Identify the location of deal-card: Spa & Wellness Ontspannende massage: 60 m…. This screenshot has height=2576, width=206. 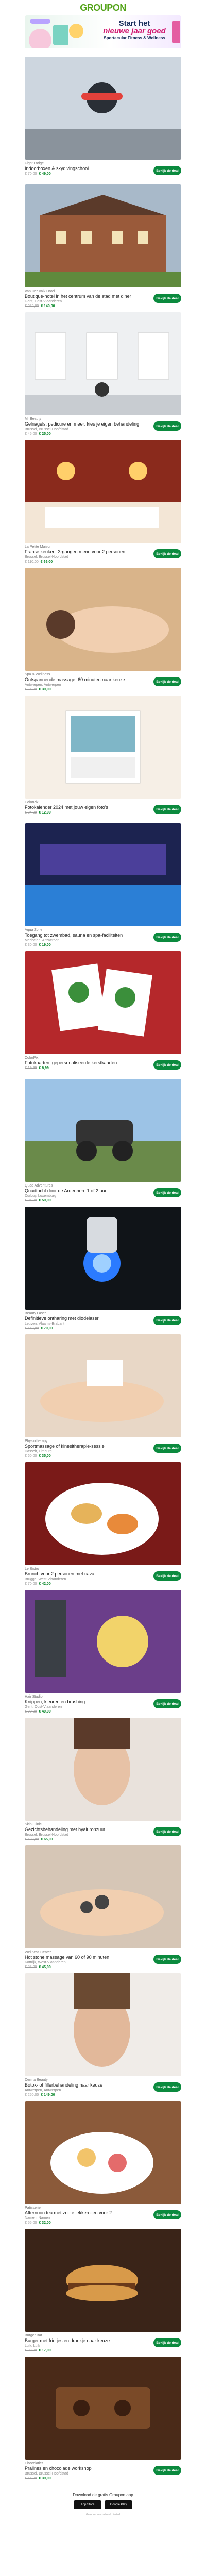
(103, 632).